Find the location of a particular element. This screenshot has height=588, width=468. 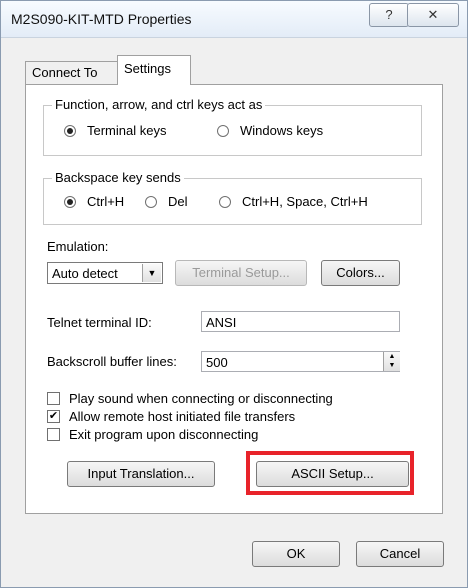

tab-connect-to: Connect To is located at coordinates (73, 72).